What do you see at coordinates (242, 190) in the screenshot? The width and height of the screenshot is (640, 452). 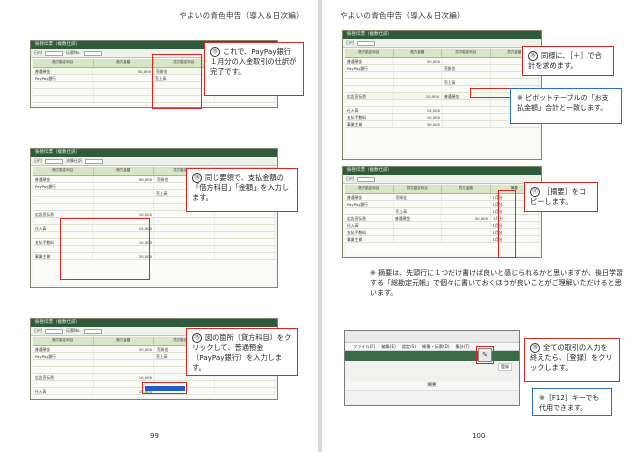 I see `callout-step-14: ⑭ 同じ要領で、支払金額の「借方科目」「金額」を入力します。` at bounding box center [242, 190].